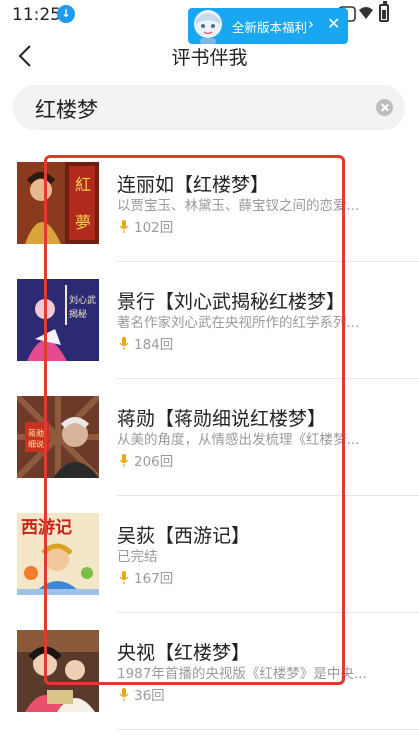 Image resolution: width=419 pixels, height=745 pixels. I want to click on item-desc: 已完结, so click(137, 557).